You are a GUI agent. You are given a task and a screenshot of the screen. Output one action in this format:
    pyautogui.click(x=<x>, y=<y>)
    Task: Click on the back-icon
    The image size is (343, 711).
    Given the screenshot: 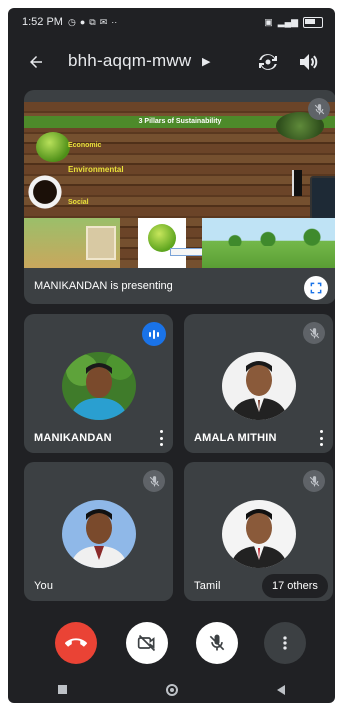 What is the action you would take?
    pyautogui.click(x=281, y=689)
    